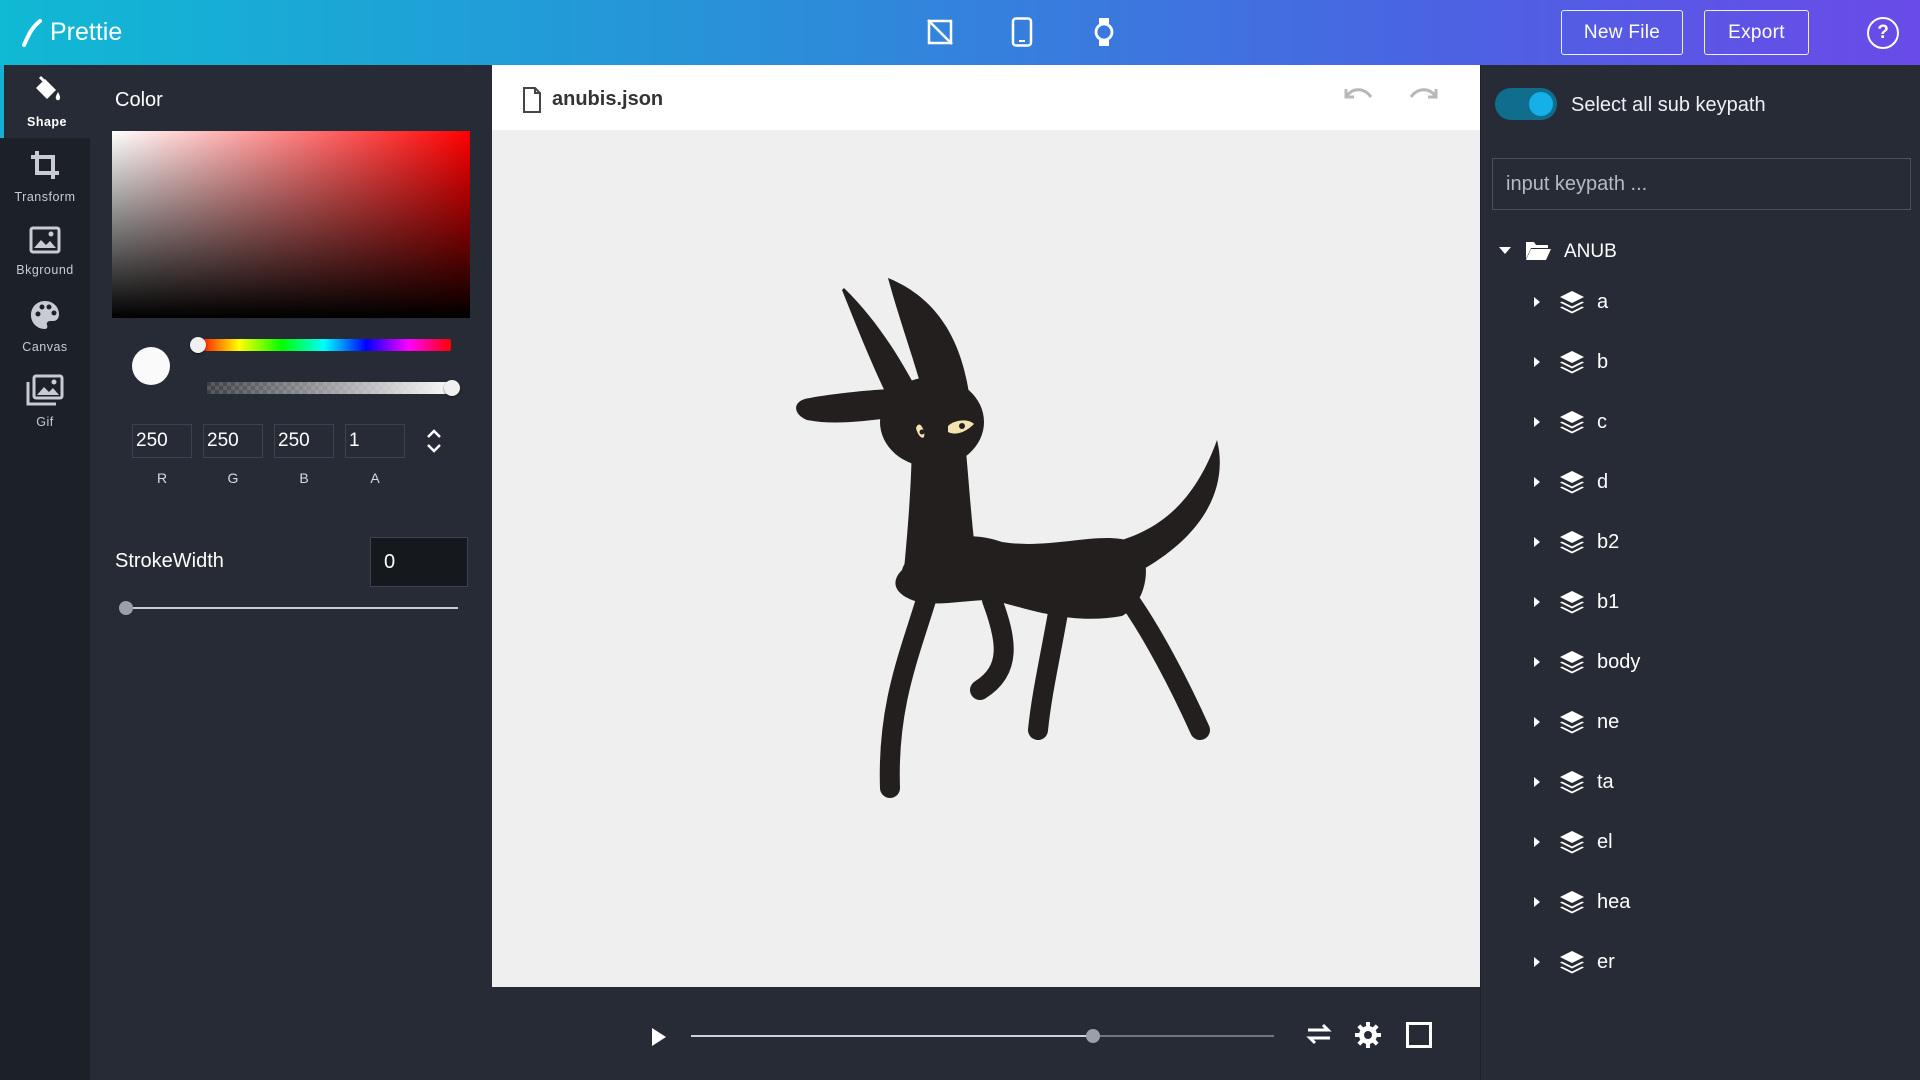  I want to click on layer-item: body, so click(1583, 662).